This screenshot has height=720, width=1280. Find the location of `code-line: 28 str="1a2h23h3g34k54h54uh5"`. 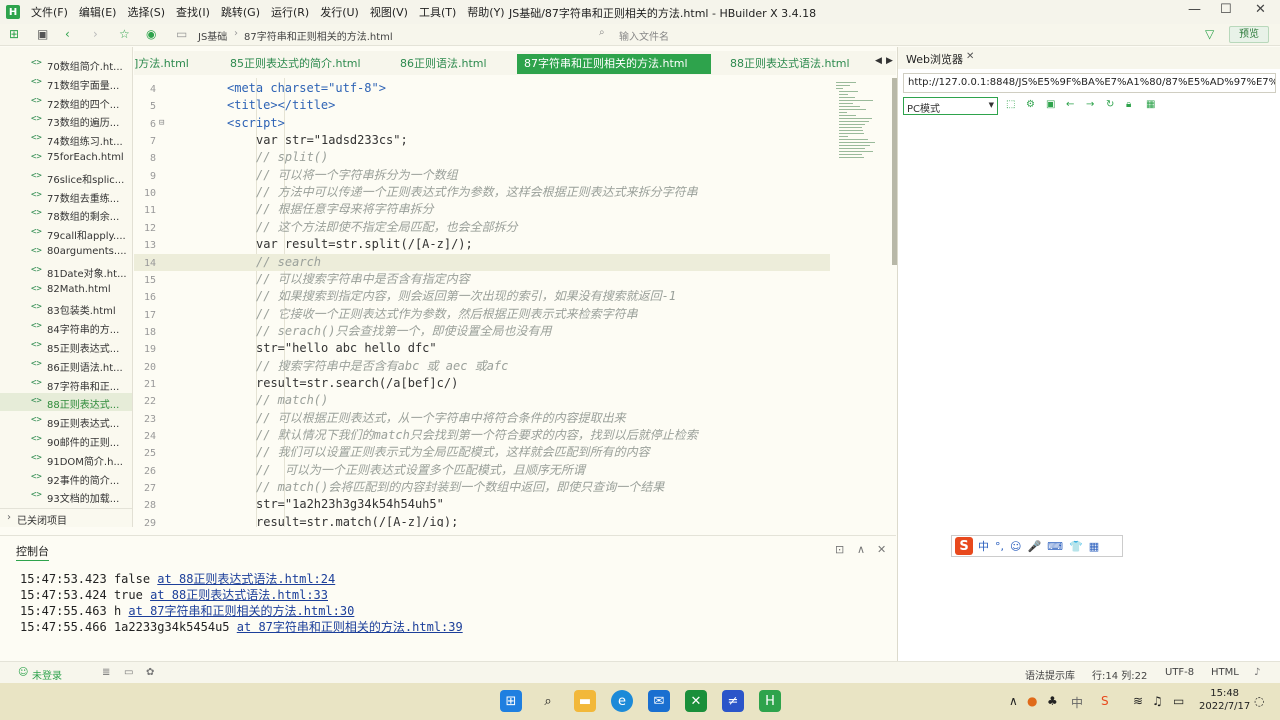

code-line: 28 str="1a2h23h3g34k54h54uh5" is located at coordinates (482, 504).